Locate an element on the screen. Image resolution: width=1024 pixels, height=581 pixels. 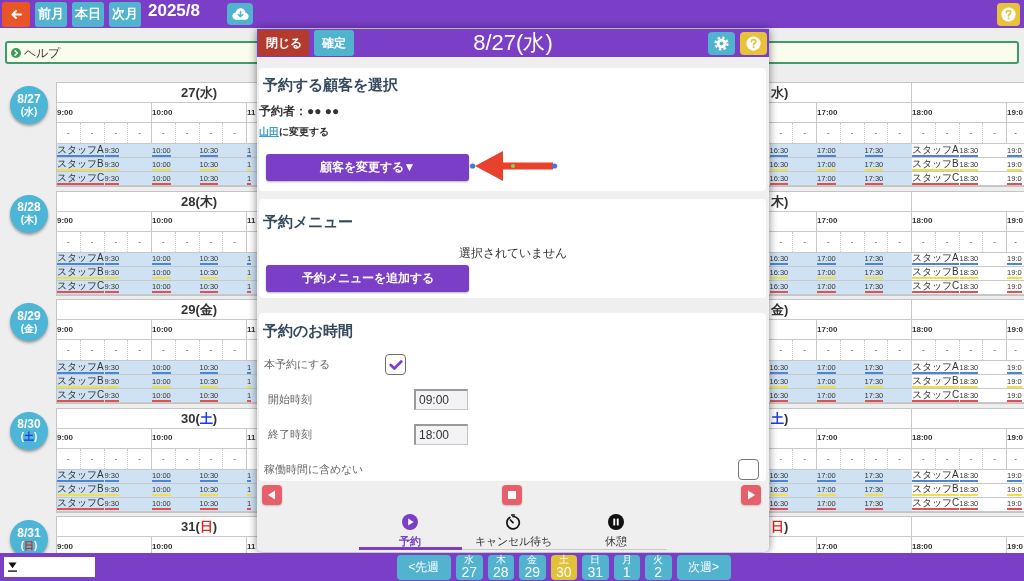
day-header: 日) is located at coordinates (780, 526).